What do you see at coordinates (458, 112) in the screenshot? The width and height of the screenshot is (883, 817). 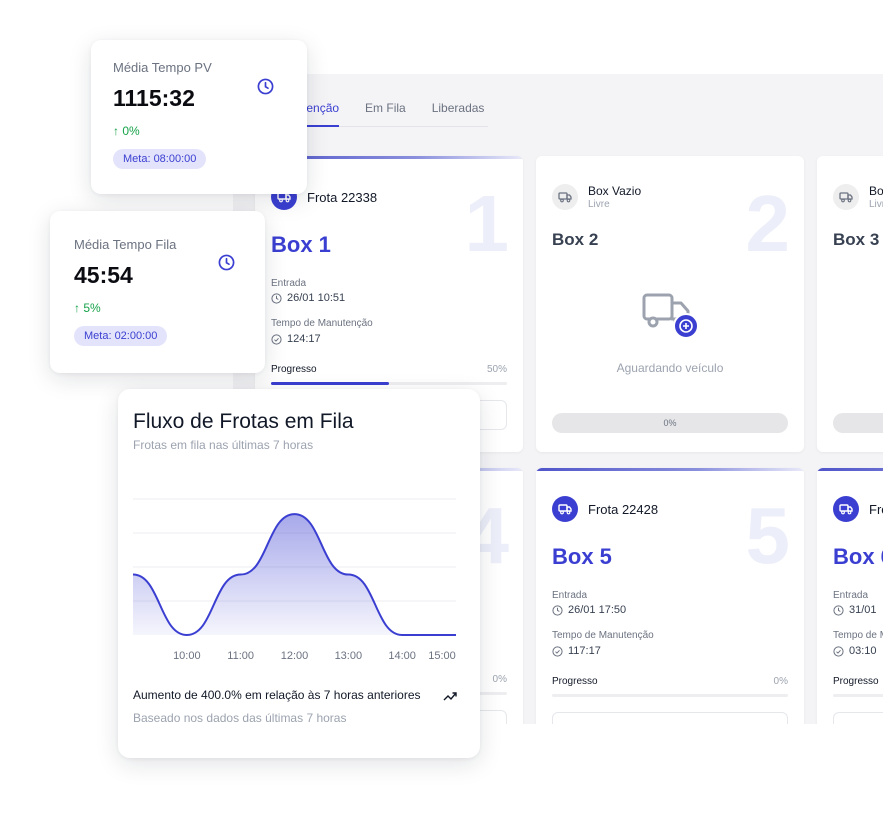 I see `tab-liberadas: Liberadas` at bounding box center [458, 112].